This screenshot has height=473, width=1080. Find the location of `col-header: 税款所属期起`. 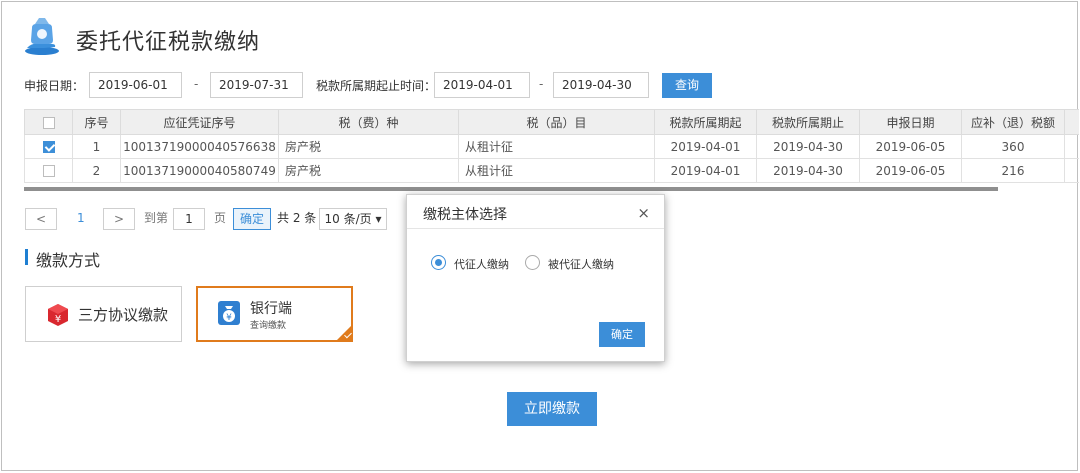

col-header: 税款所属期起 is located at coordinates (705, 122).